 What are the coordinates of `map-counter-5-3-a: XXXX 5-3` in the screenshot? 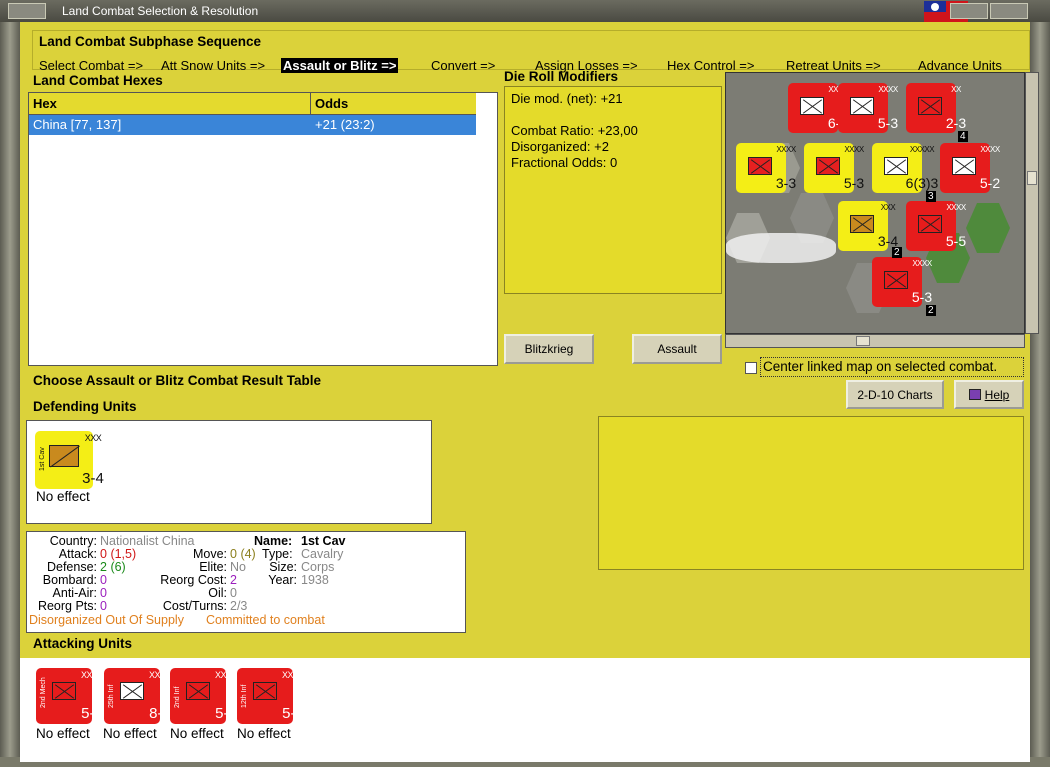 It's located at (868, 108).